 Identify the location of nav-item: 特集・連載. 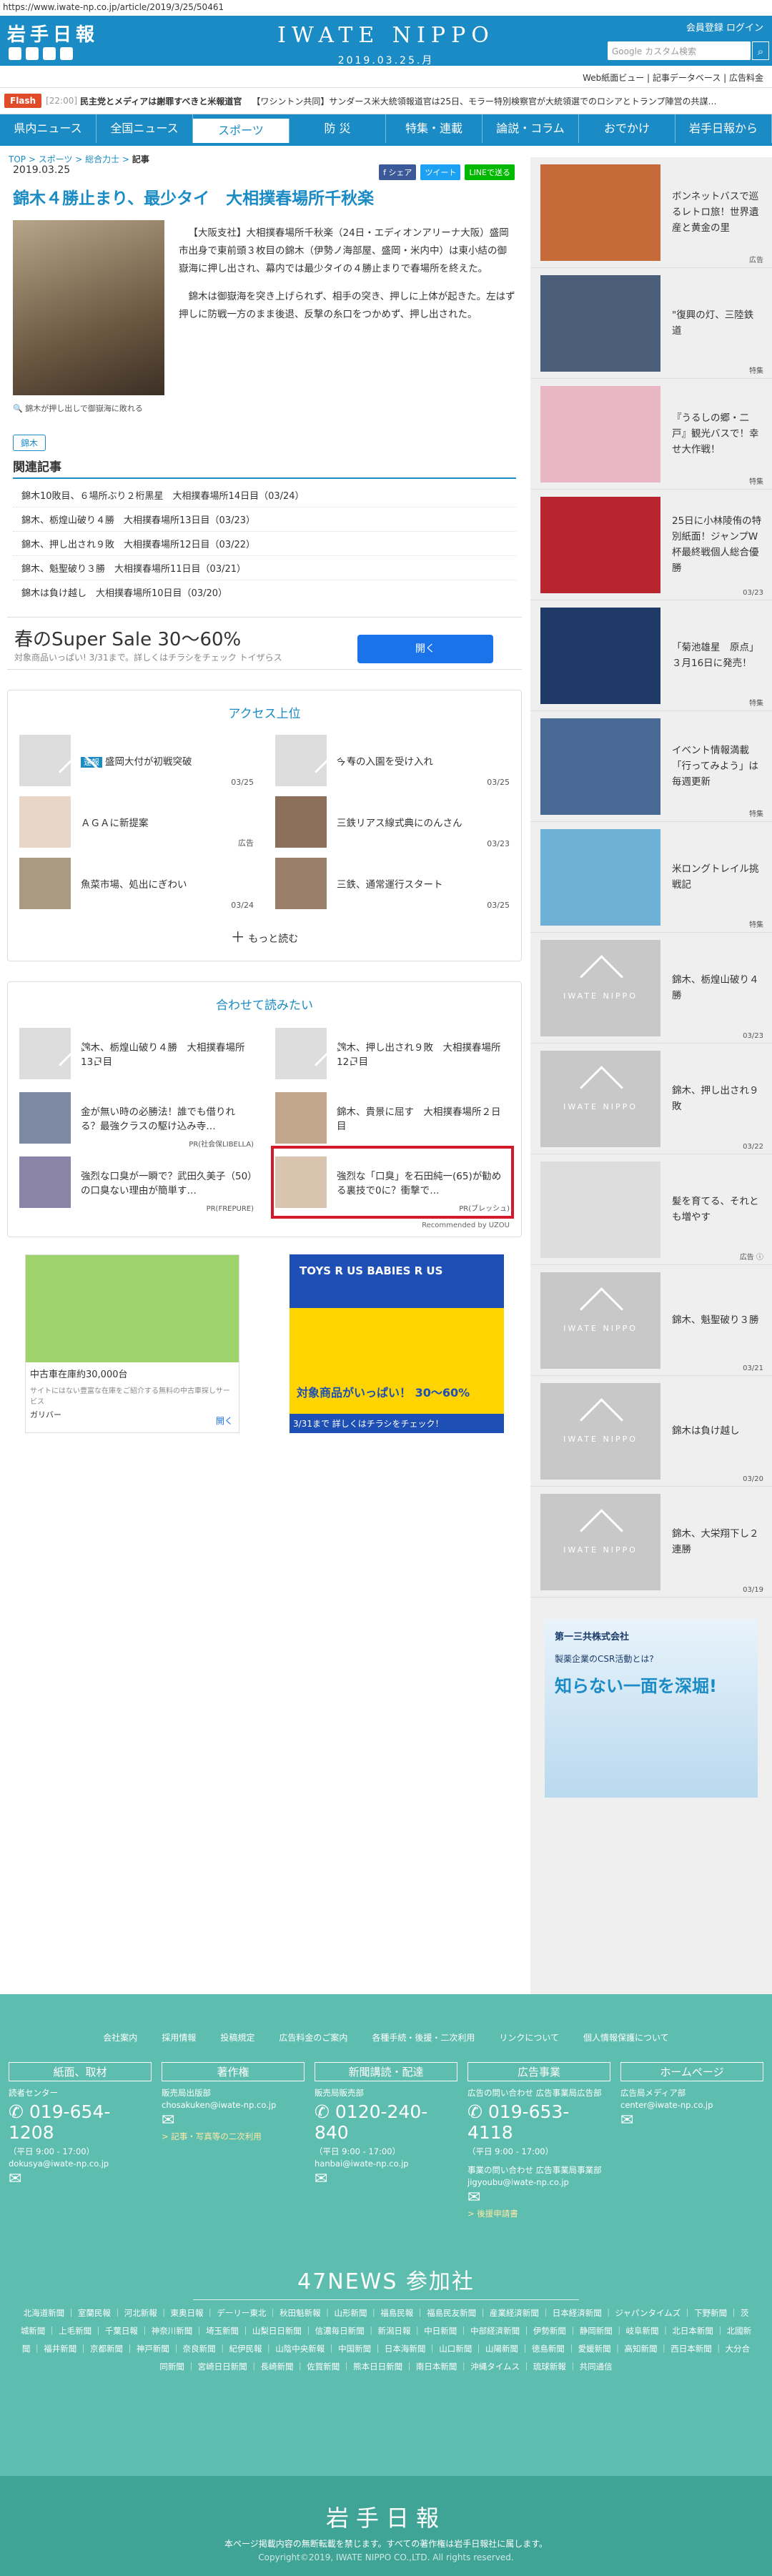
(434, 128).